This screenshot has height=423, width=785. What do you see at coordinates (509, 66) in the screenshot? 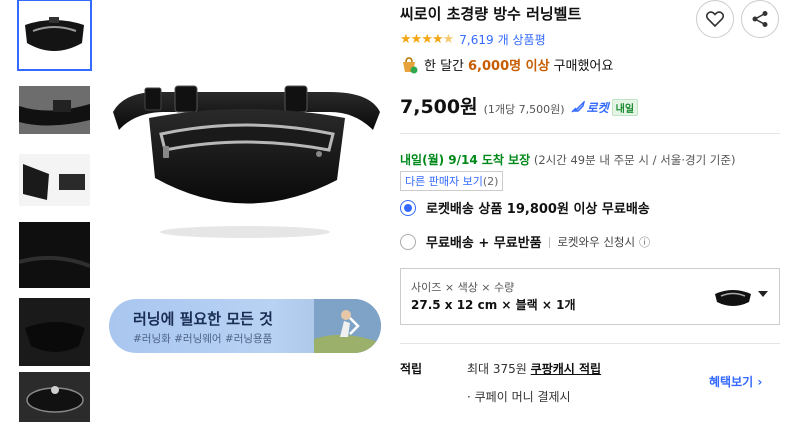
I see `sold-count: 6,000명 이상` at bounding box center [509, 66].